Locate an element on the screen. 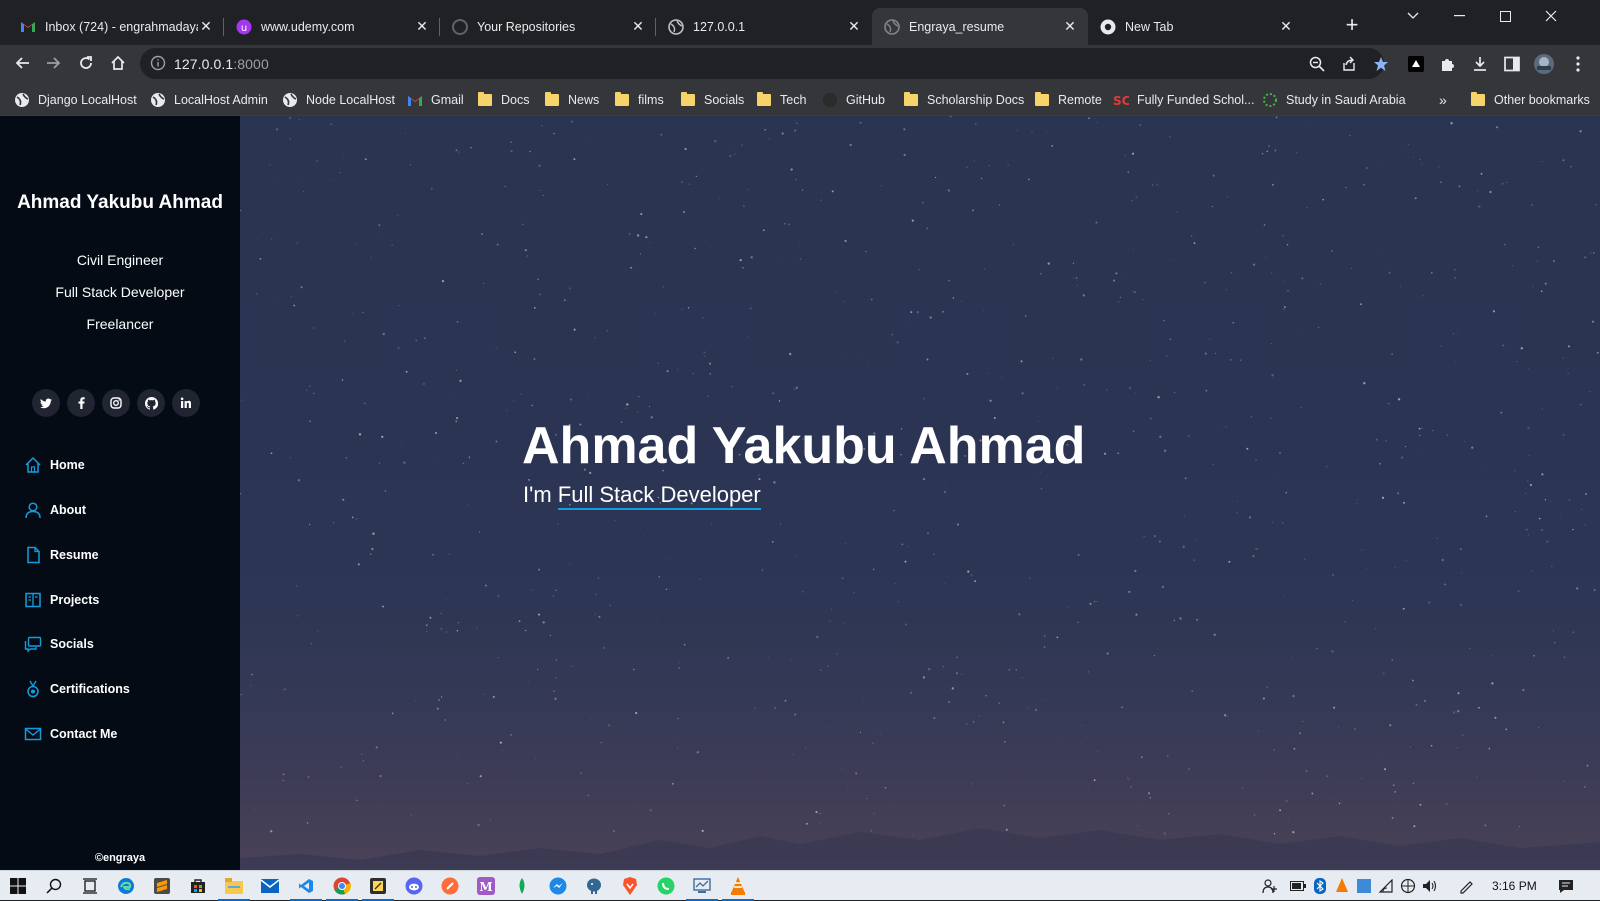 Image resolution: width=1600 pixels, height=901 pixels. search-icon is located at coordinates (54, 886).